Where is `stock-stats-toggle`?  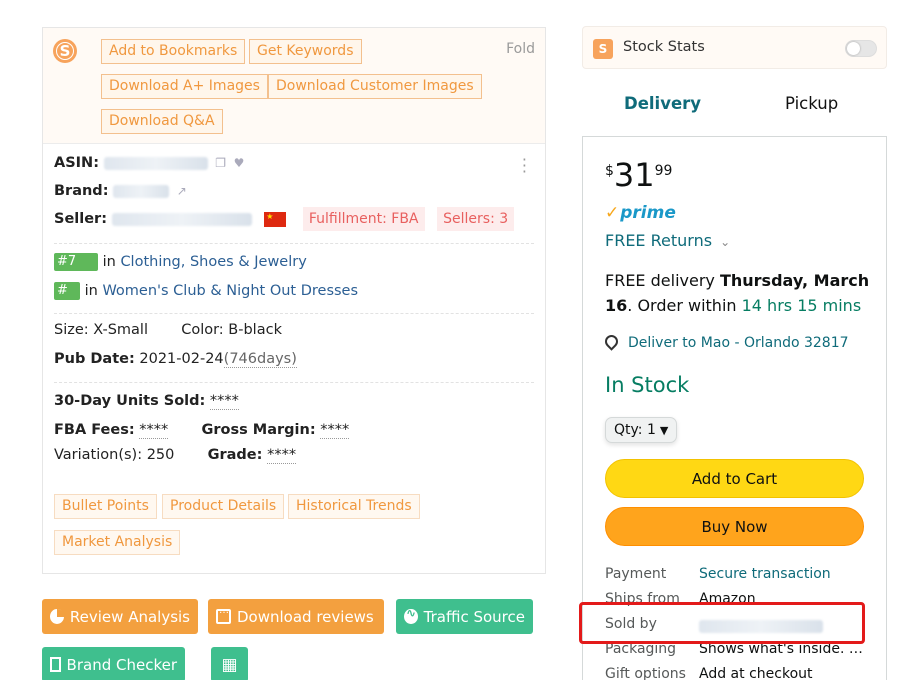 stock-stats-toggle is located at coordinates (861, 48).